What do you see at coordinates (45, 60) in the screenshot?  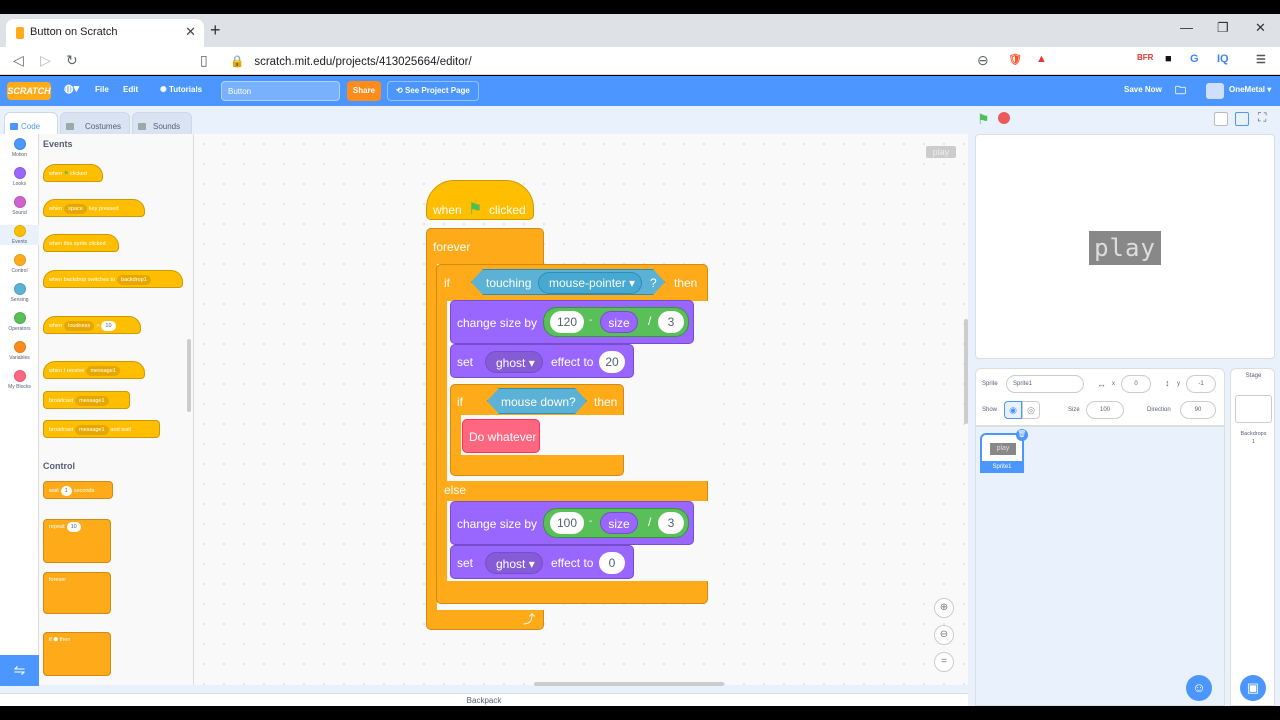 I see `forward-icon: ▷` at bounding box center [45, 60].